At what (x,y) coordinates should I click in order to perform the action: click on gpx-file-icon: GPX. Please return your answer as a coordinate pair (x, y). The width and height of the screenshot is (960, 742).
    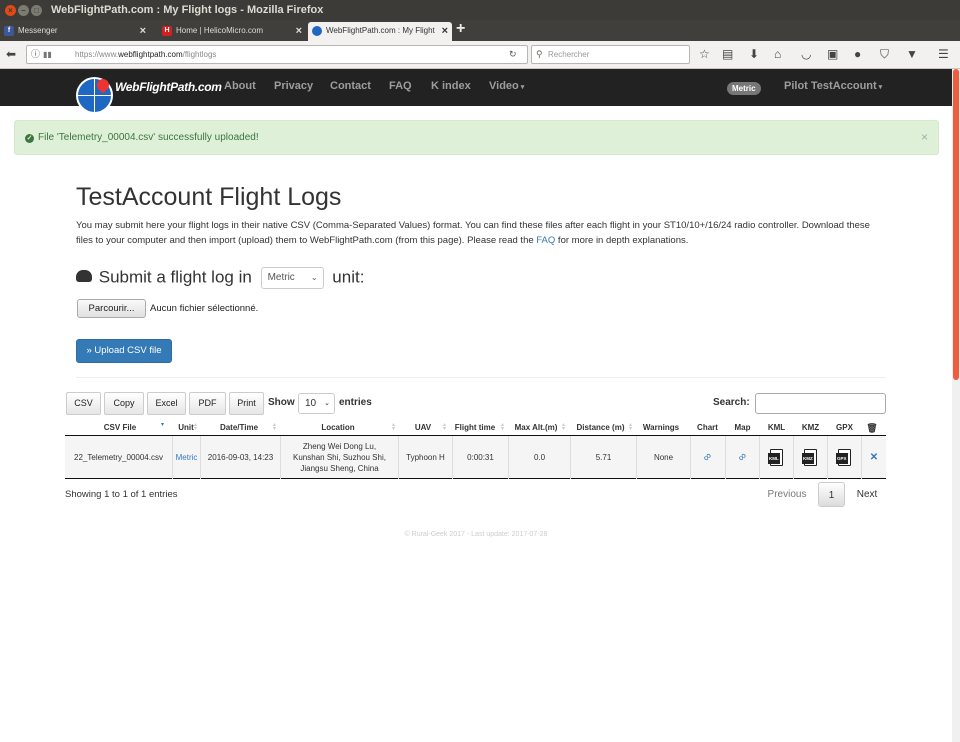
    Looking at the image, I should click on (843, 457).